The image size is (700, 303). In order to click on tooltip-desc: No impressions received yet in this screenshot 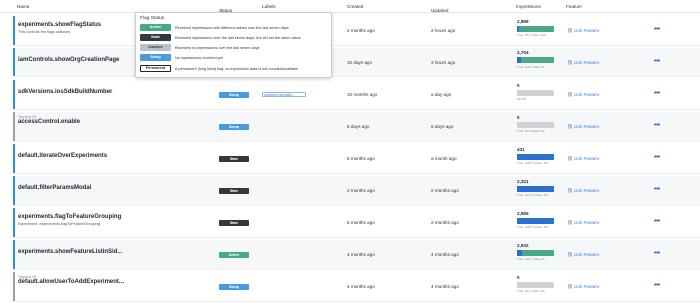, I will do `click(199, 57)`.